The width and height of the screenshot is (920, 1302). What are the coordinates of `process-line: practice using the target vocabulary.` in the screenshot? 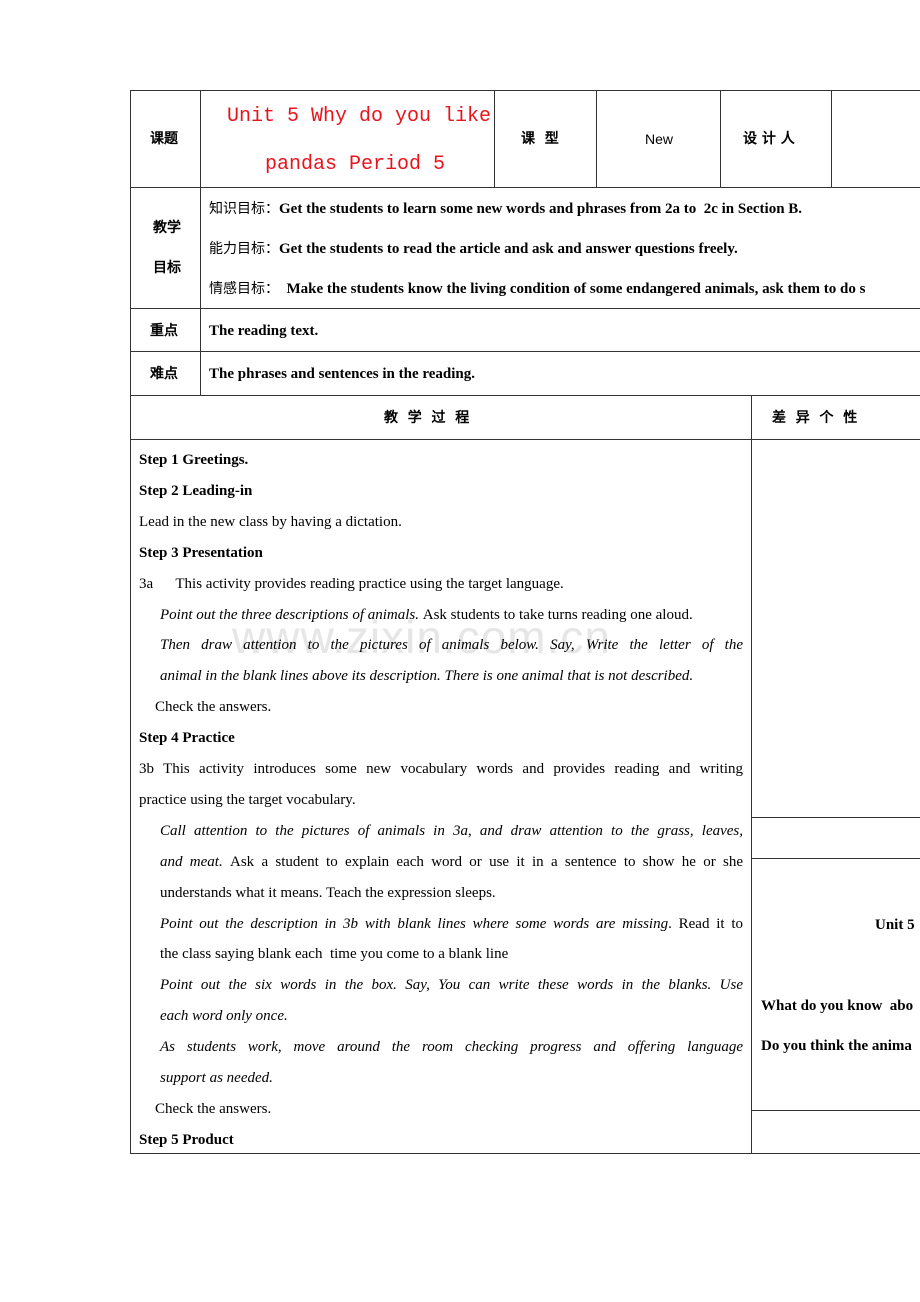 It's located at (247, 800).